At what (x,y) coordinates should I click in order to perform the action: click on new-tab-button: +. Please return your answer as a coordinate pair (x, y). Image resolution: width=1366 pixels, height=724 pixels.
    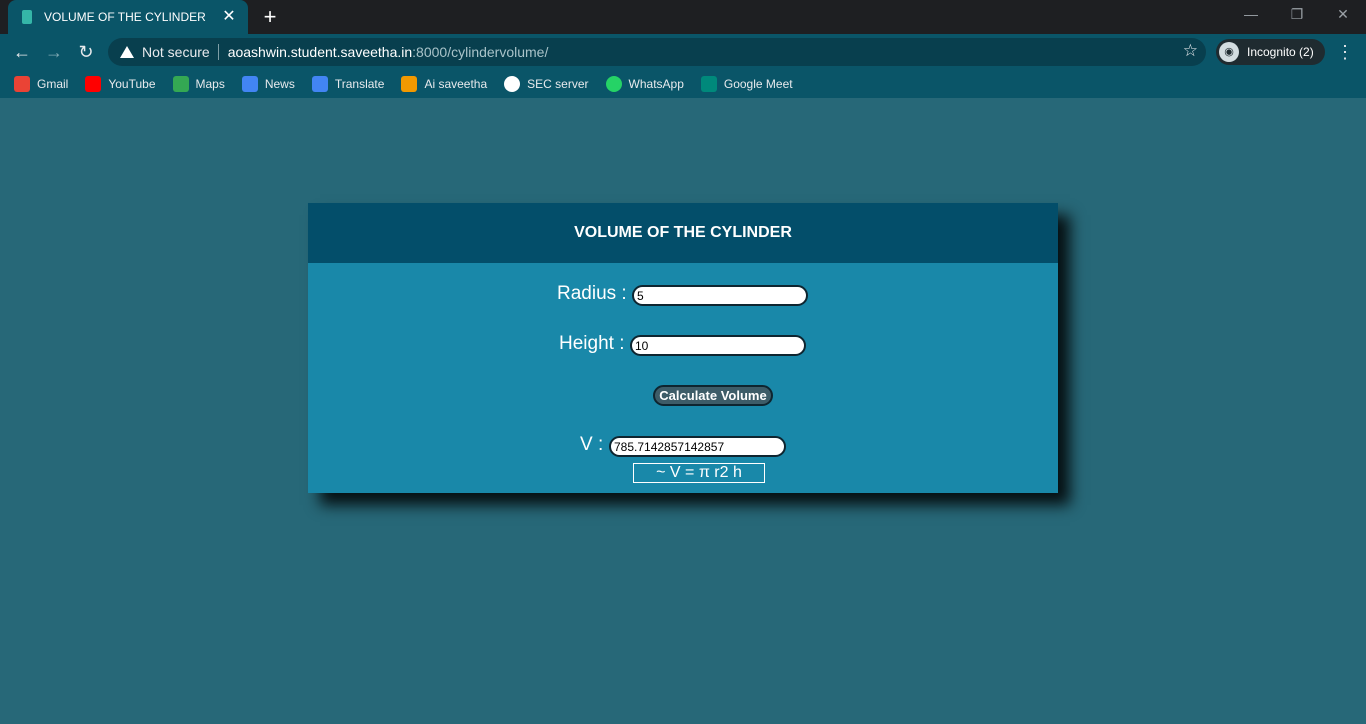
    Looking at the image, I should click on (270, 17).